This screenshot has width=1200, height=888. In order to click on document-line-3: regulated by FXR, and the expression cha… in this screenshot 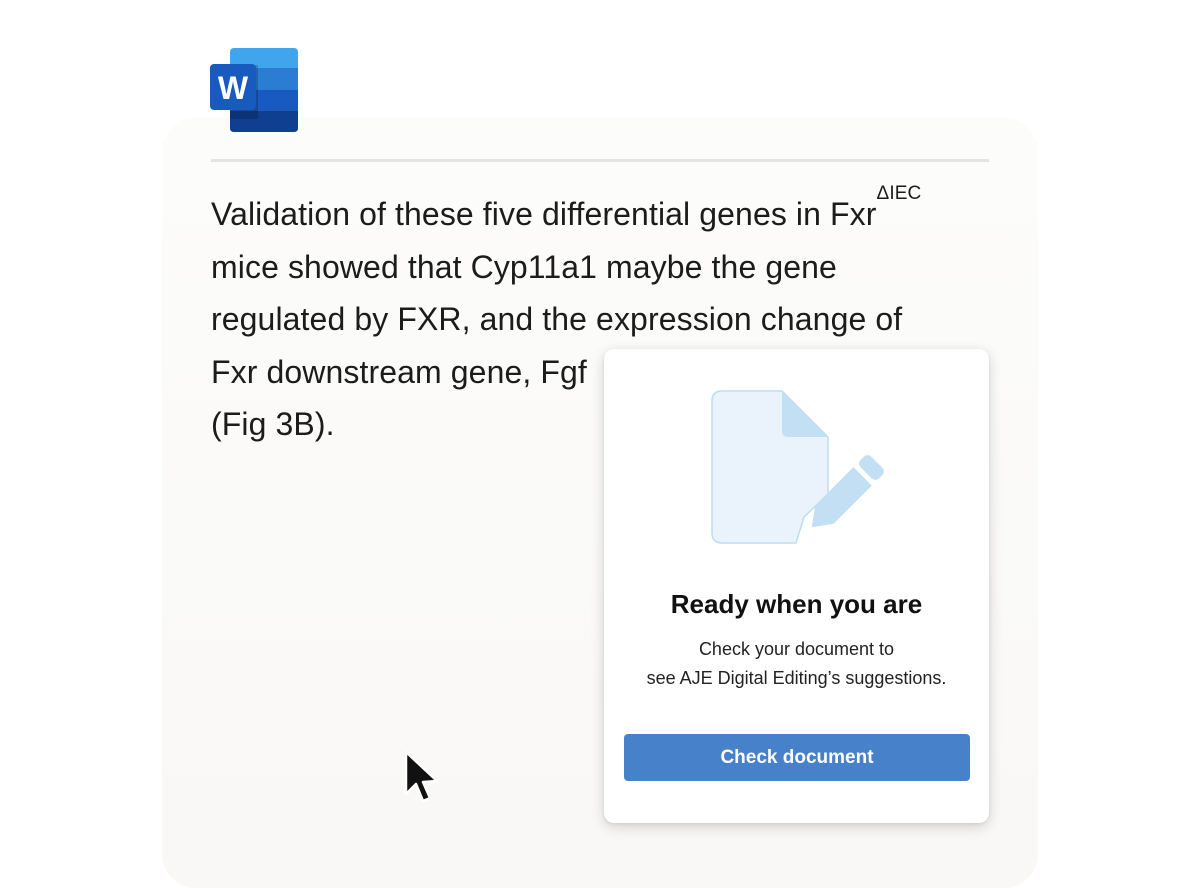, I will do `click(557, 319)`.